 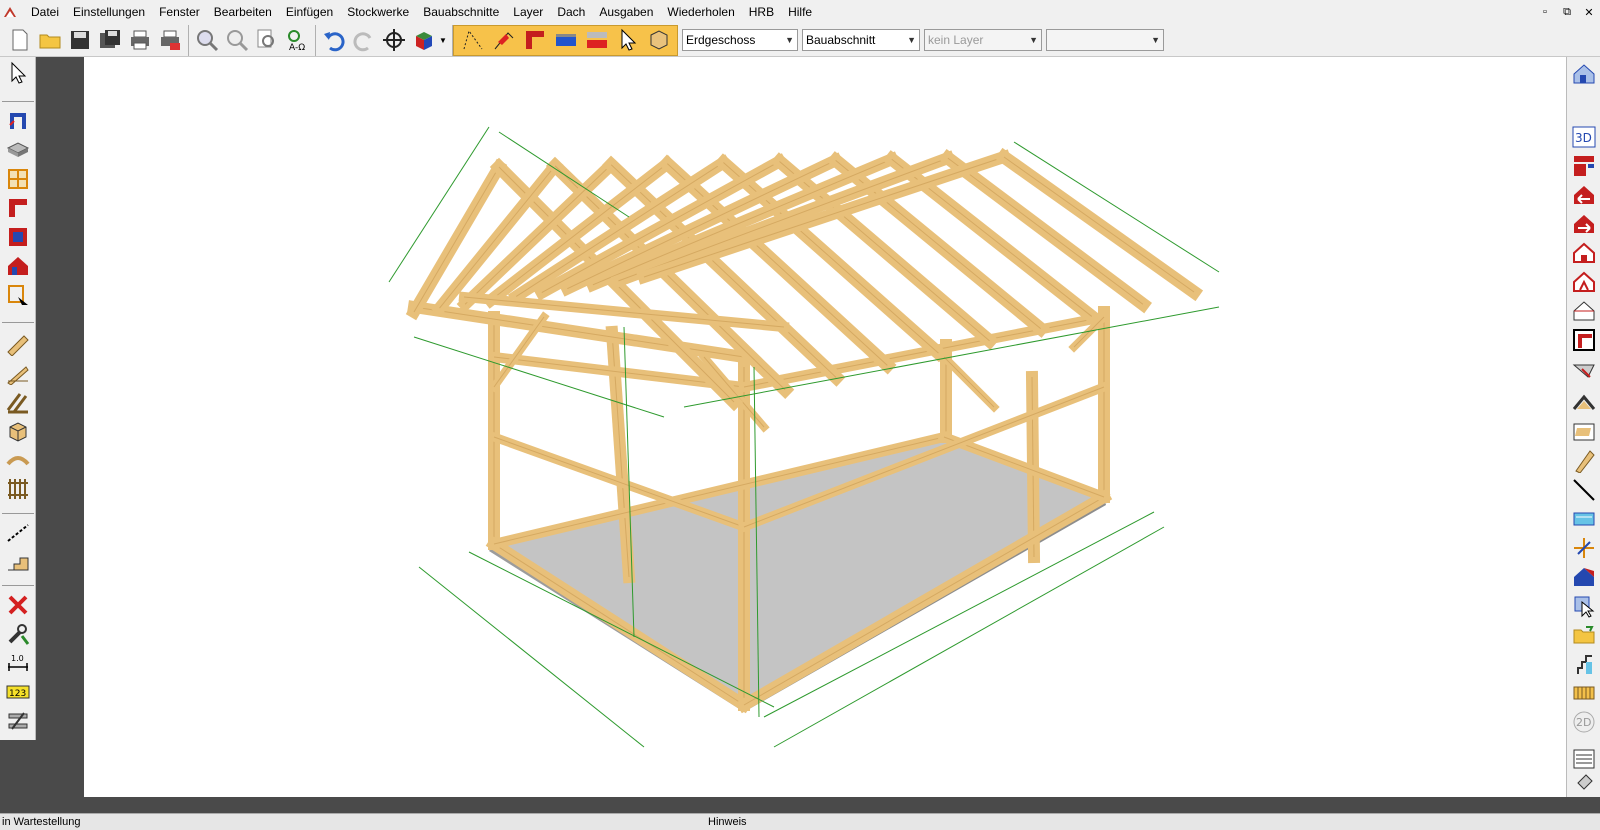 I want to click on new-file-button, so click(x=20, y=40).